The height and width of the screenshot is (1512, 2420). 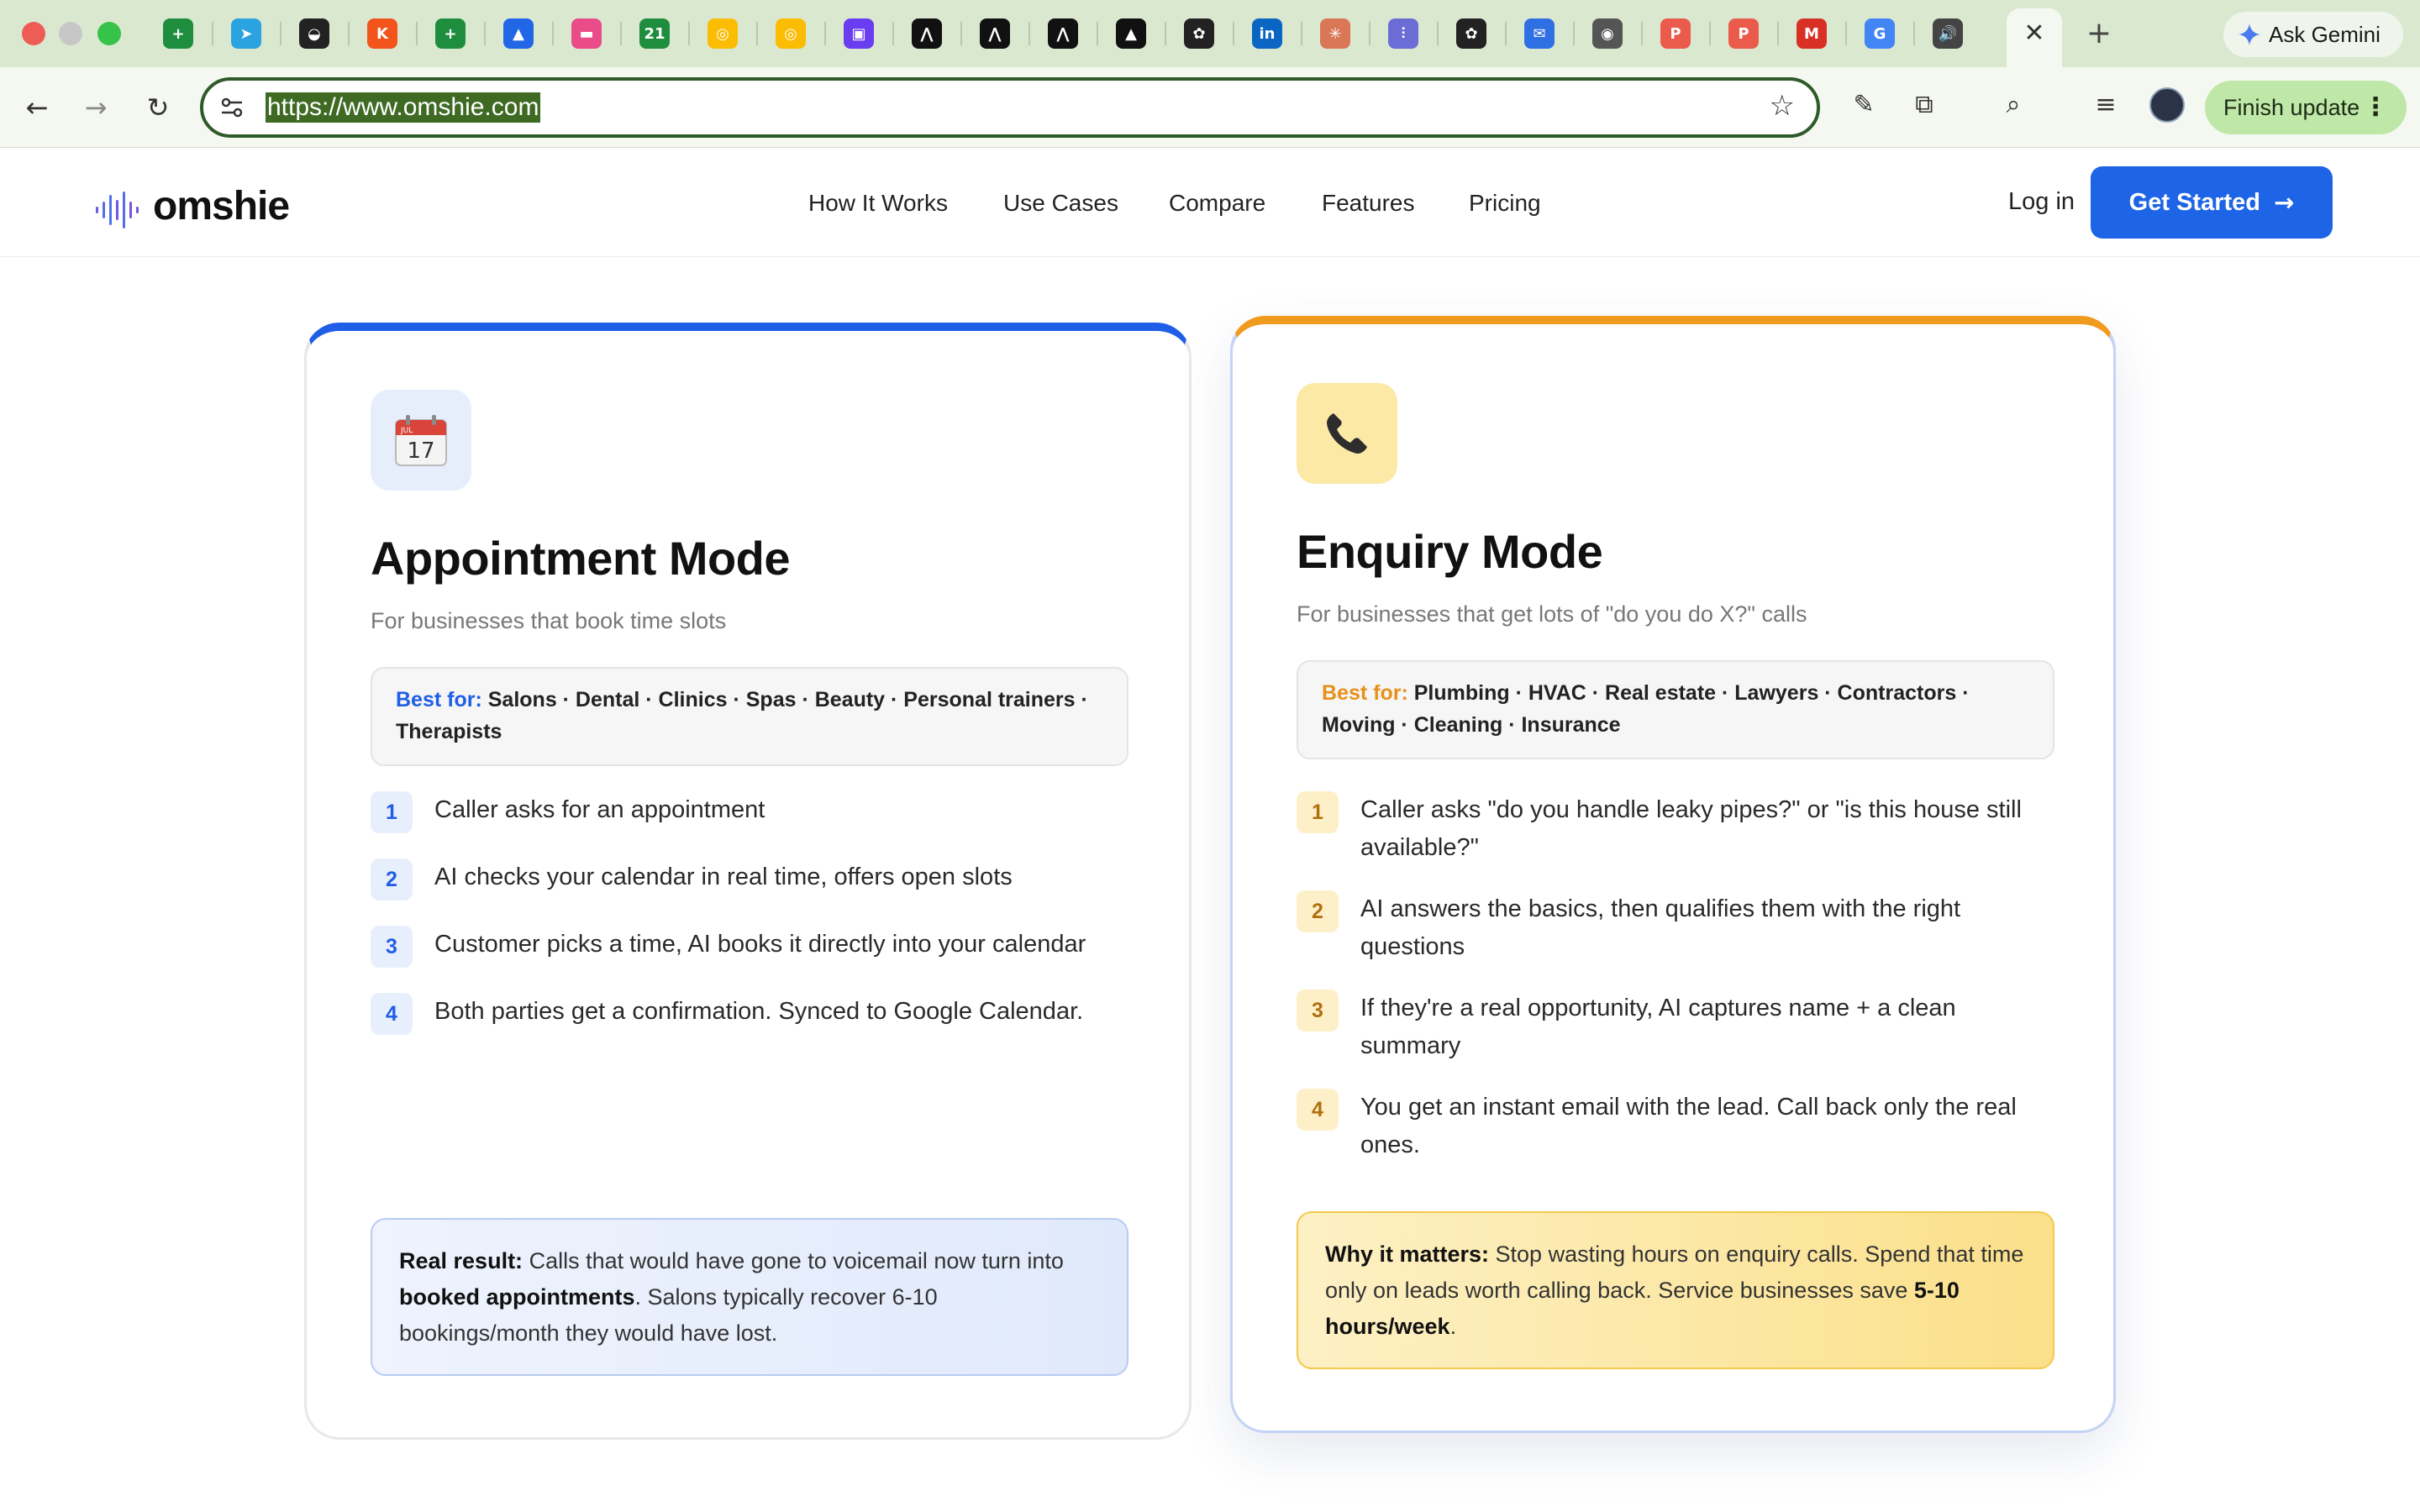 I want to click on media-controls-icon: ≡, so click(x=2106, y=104).